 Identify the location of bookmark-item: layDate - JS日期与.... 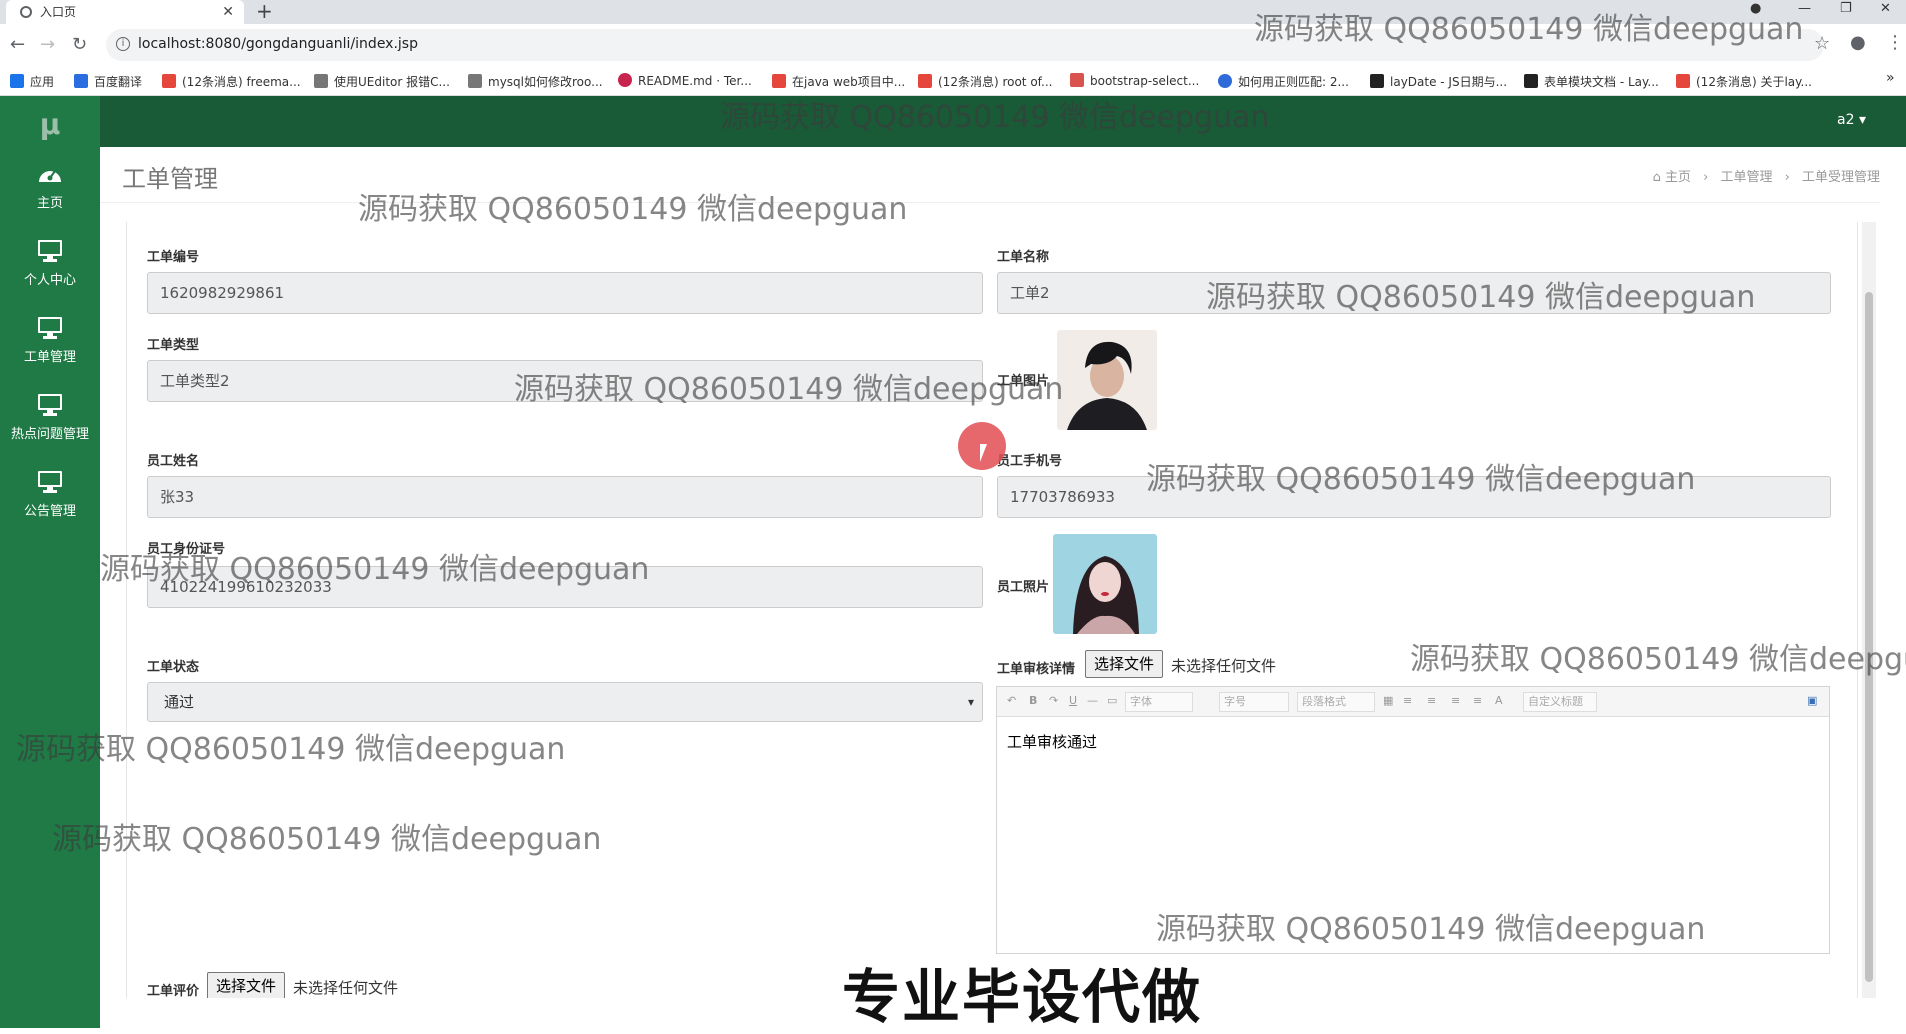
(1438, 81).